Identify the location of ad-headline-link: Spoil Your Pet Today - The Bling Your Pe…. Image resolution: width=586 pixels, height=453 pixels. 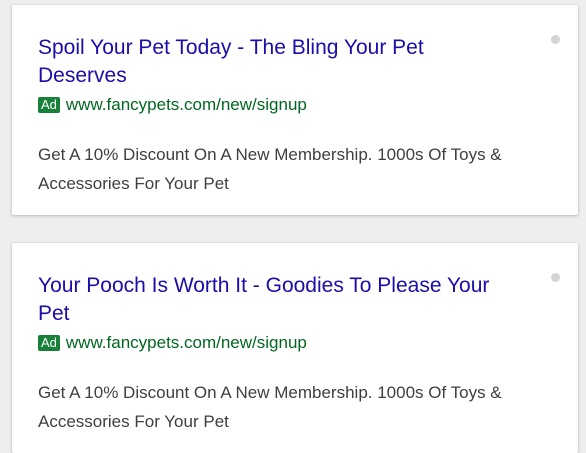
(278, 62).